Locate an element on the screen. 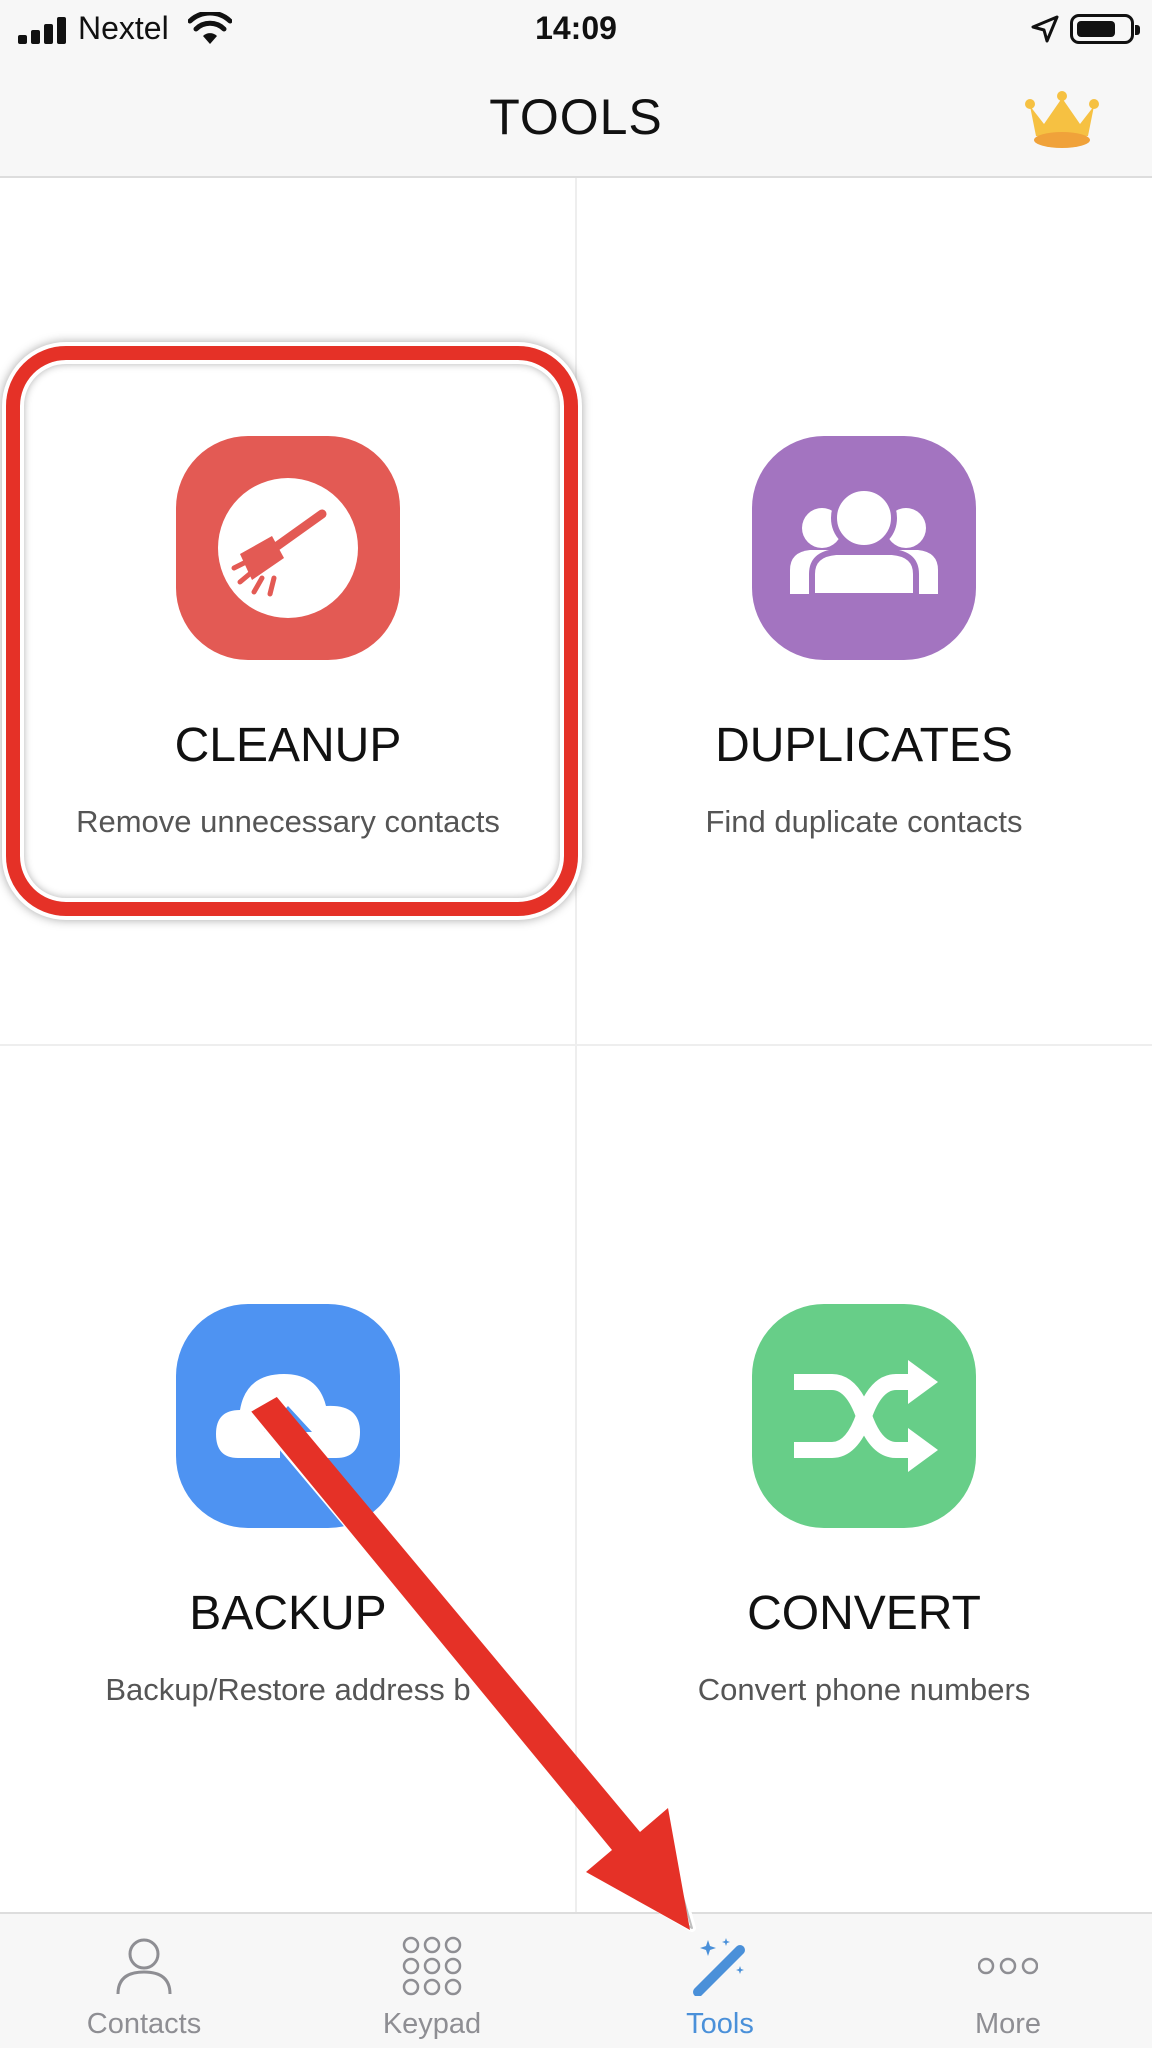 This screenshot has width=1152, height=2048. backup-icon-box is located at coordinates (288, 1416).